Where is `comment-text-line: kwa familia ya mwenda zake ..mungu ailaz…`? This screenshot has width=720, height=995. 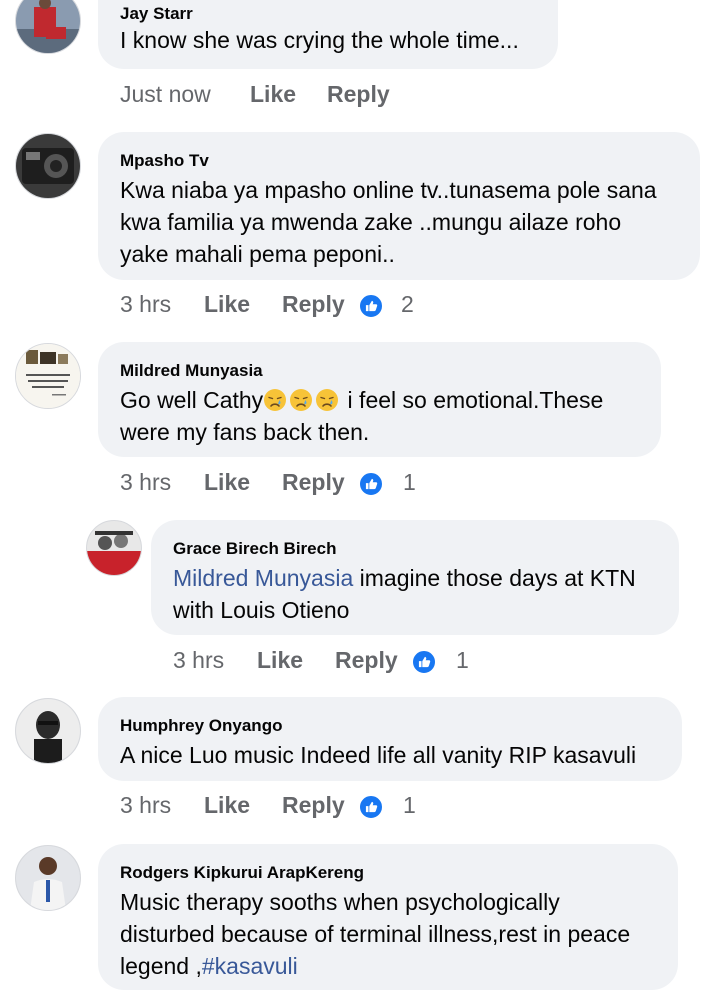
comment-text-line: kwa familia ya mwenda zake ..mungu ailaz… is located at coordinates (371, 222).